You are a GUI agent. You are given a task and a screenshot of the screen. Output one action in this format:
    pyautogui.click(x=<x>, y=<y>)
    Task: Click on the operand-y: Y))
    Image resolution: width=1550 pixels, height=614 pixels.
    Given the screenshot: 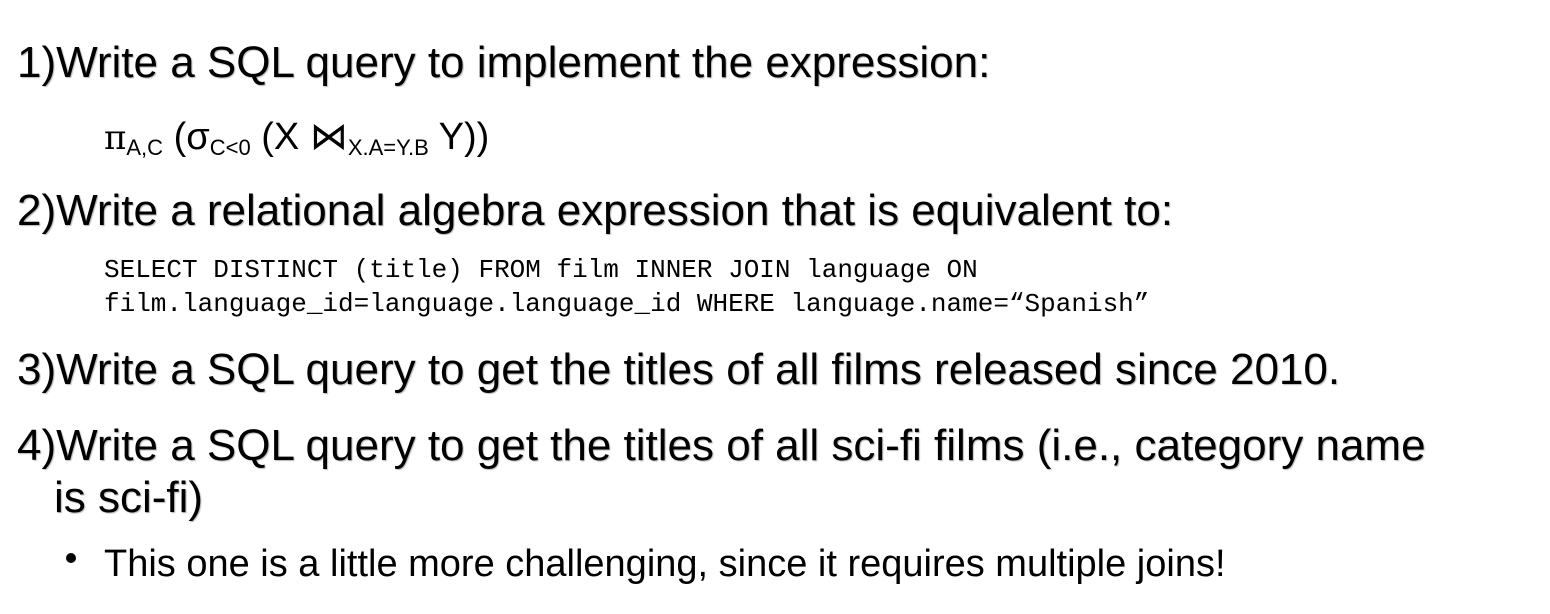 What is the action you would take?
    pyautogui.click(x=459, y=137)
    